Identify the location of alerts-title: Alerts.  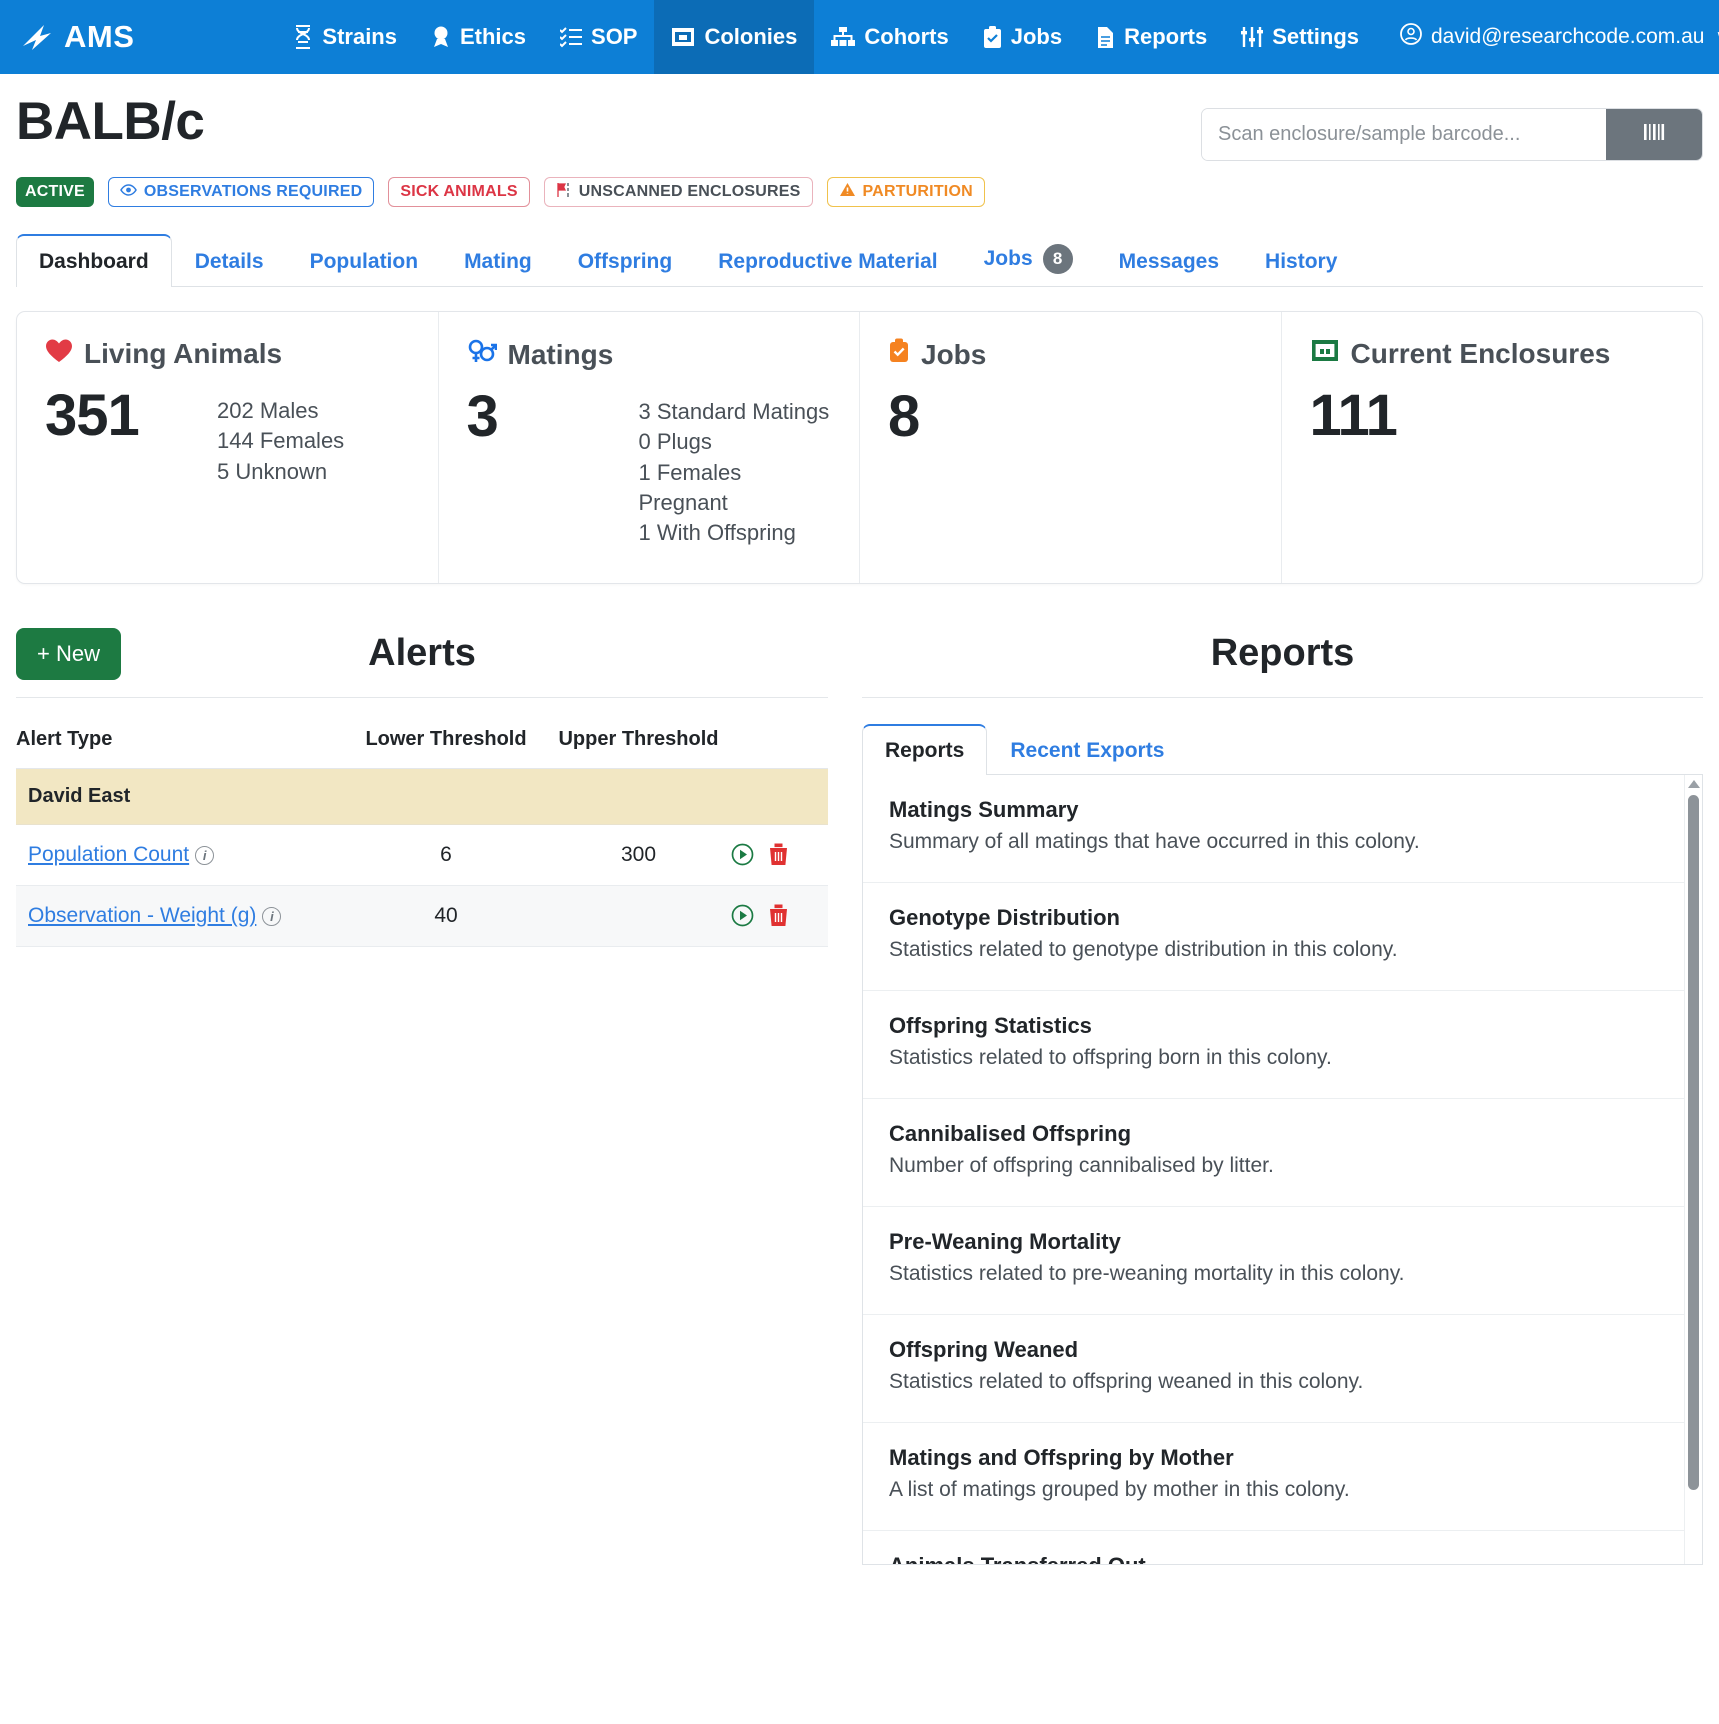
(422, 652).